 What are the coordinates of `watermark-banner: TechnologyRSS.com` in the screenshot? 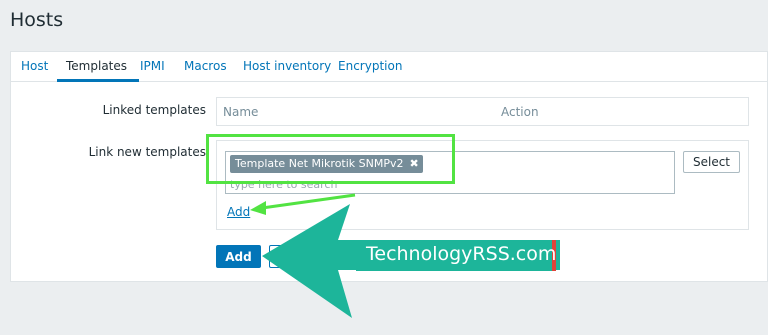 It's located at (456, 255).